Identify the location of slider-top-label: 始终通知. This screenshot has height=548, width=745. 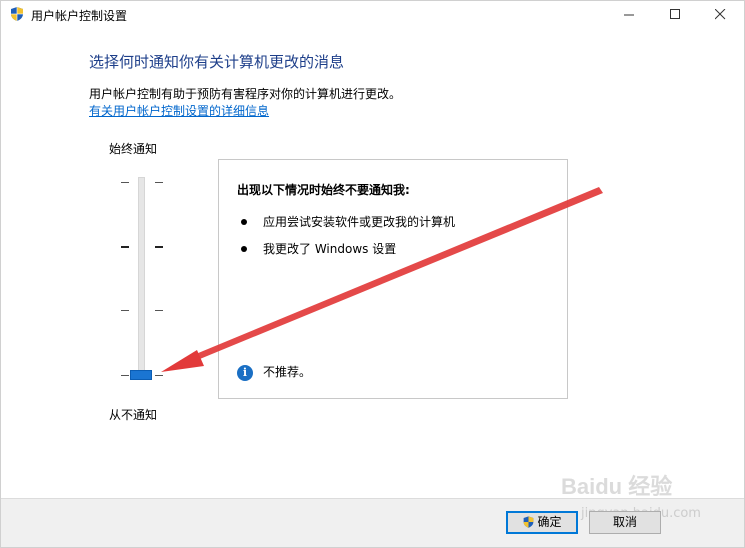
(133, 149).